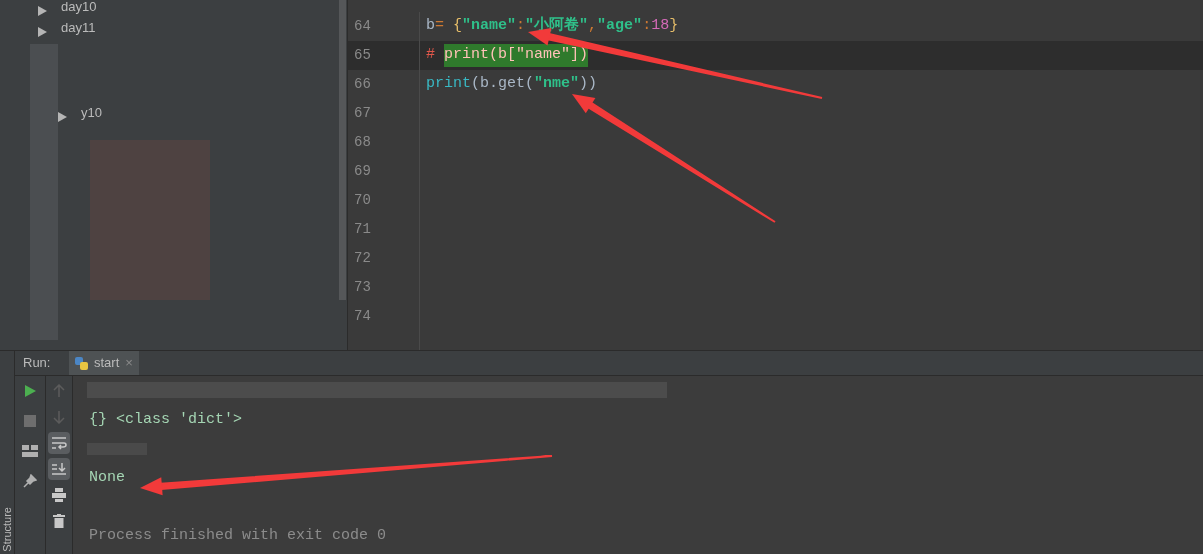 This screenshot has height=554, width=1203. Describe the element at coordinates (503, 84) in the screenshot. I see `code-token: (b.get(` at that location.